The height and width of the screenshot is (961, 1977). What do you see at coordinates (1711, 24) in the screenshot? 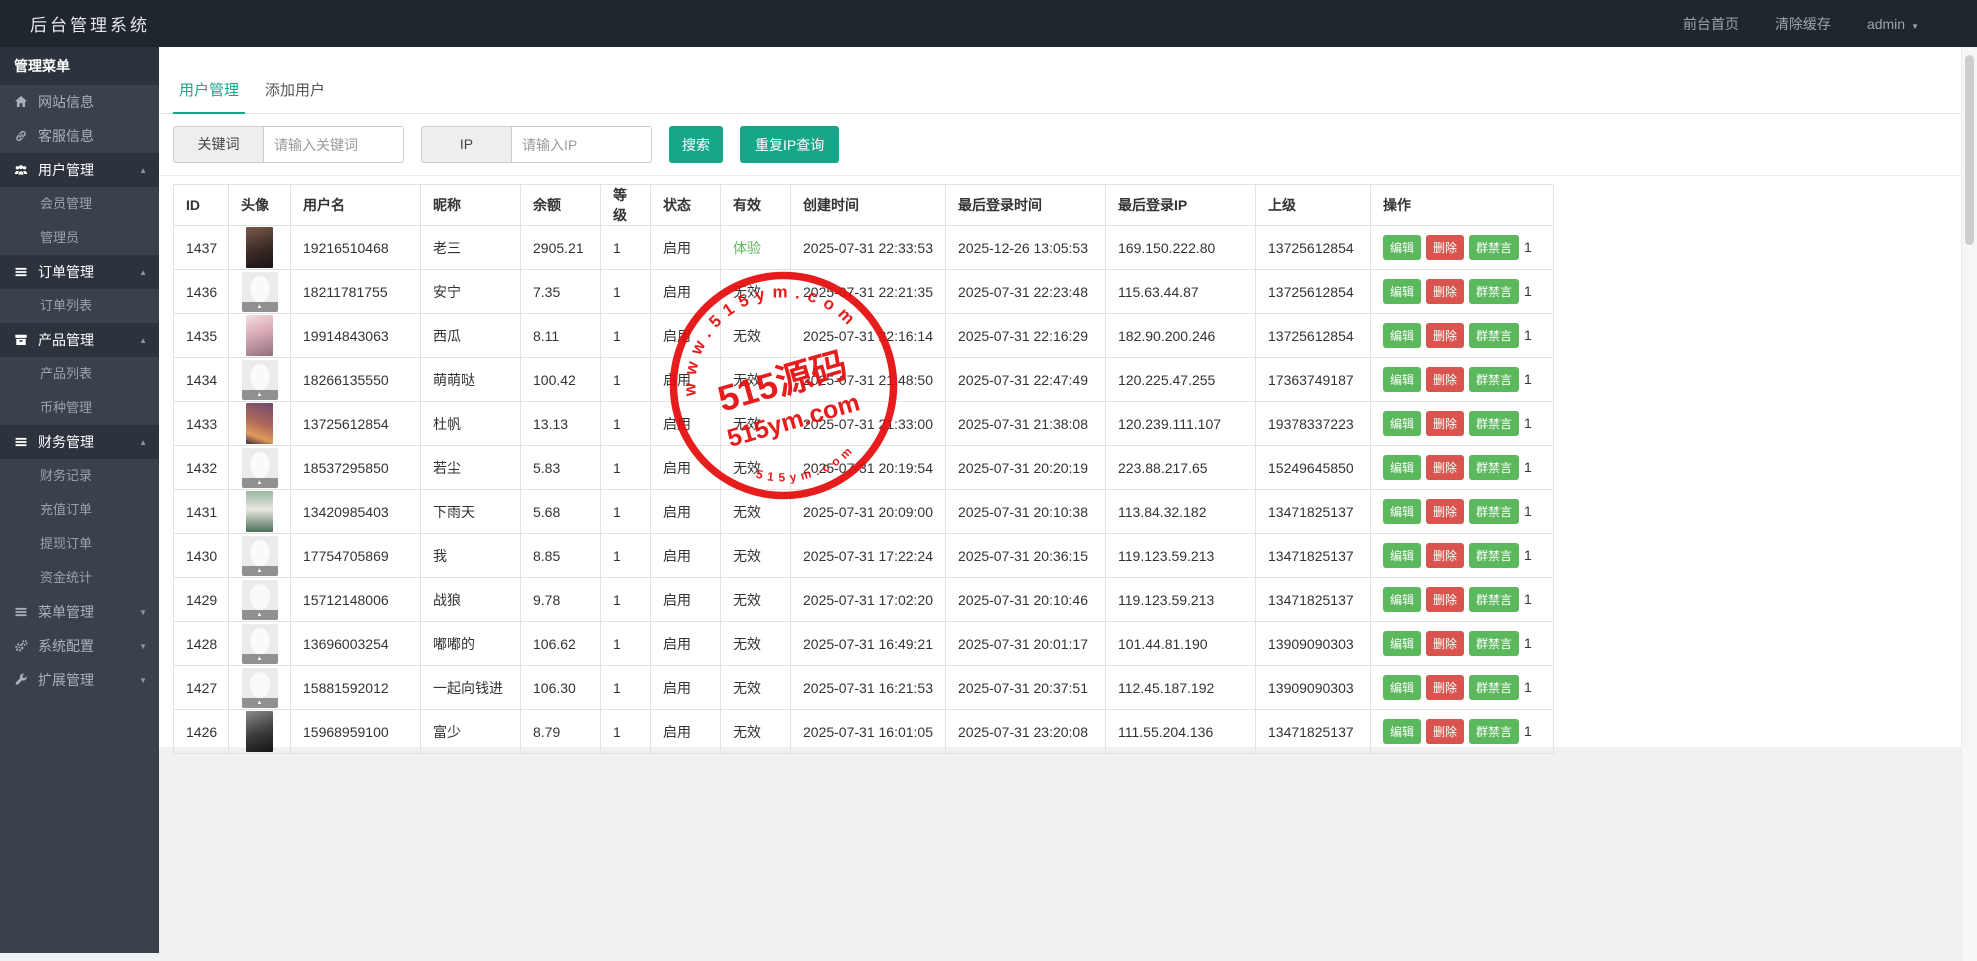
I see `nav-front-home: 前台首页` at bounding box center [1711, 24].